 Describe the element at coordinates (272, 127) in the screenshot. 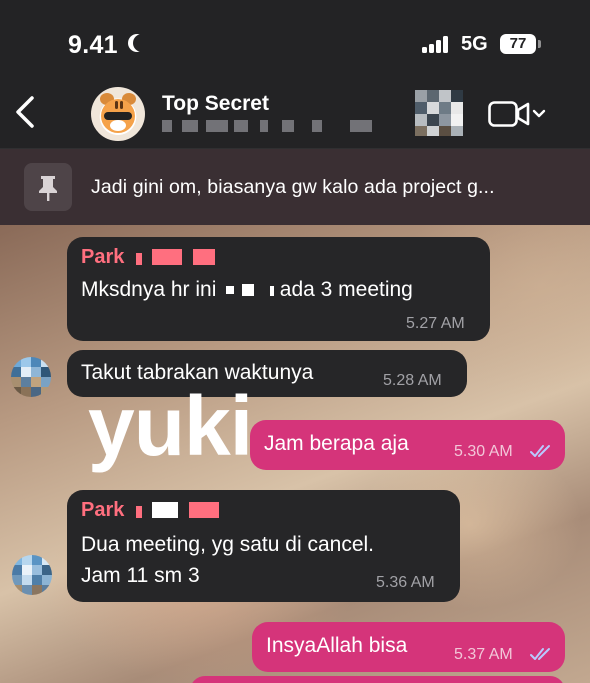

I see `member-list-redacted` at that location.